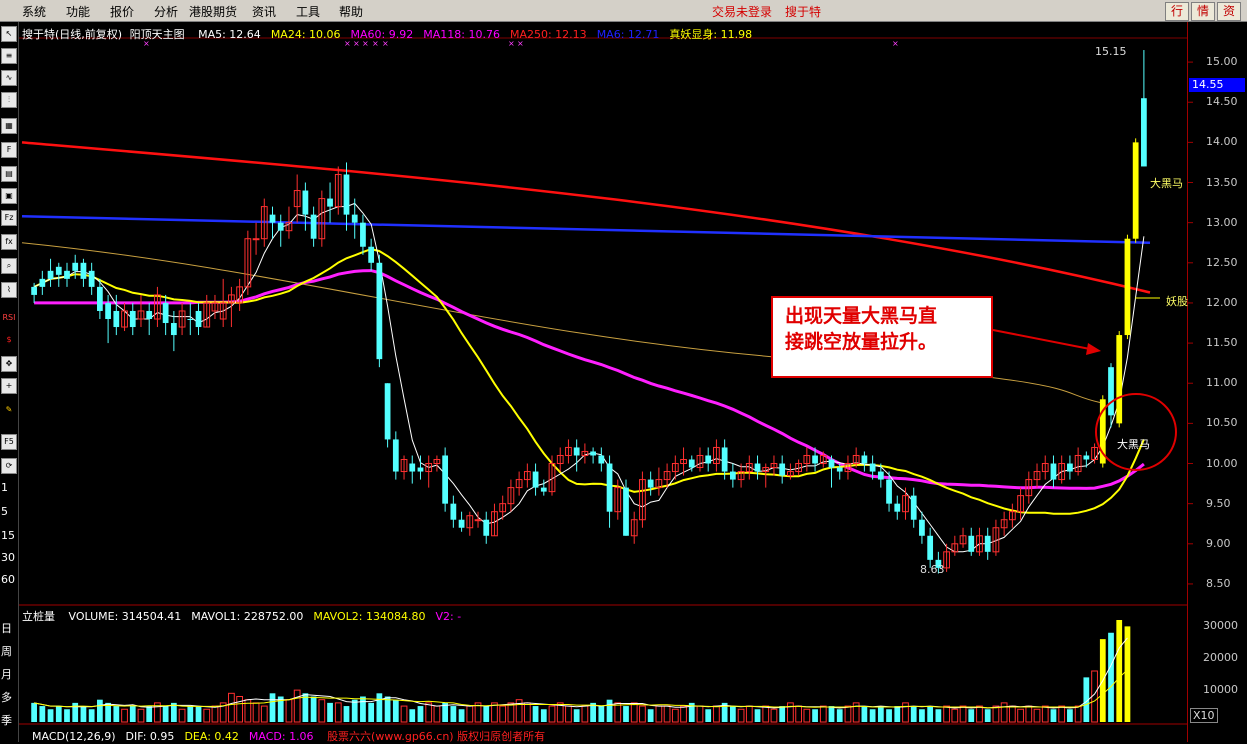  Describe the element at coordinates (6, 697) in the screenshot. I see `period-multi: 多` at that location.